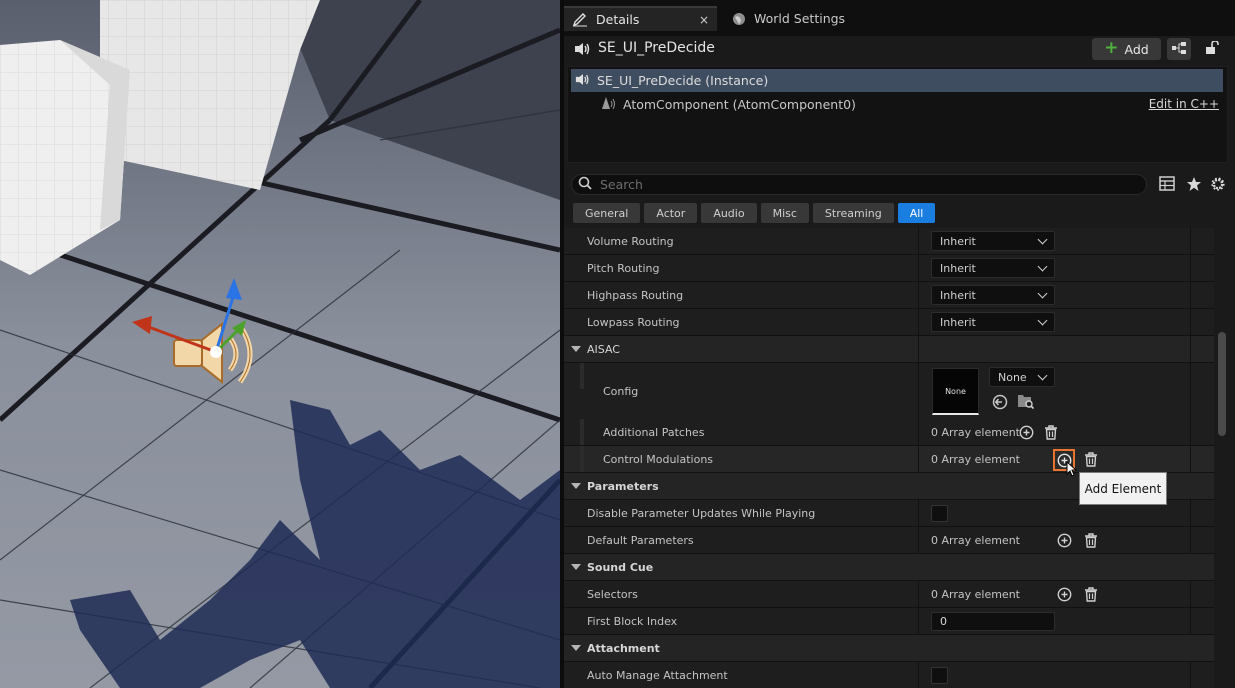 Image resolution: width=1235 pixels, height=688 pixels. I want to click on property-label: Additional Patches, so click(654, 432).